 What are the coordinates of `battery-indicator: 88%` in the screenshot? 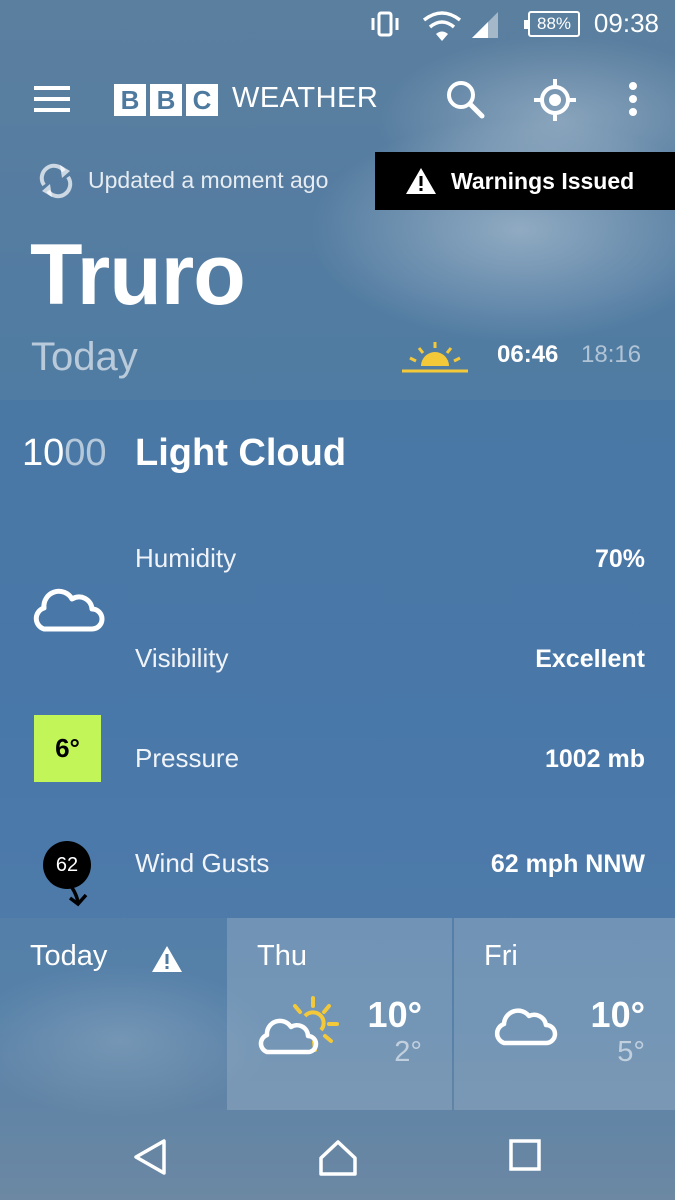 It's located at (552, 24).